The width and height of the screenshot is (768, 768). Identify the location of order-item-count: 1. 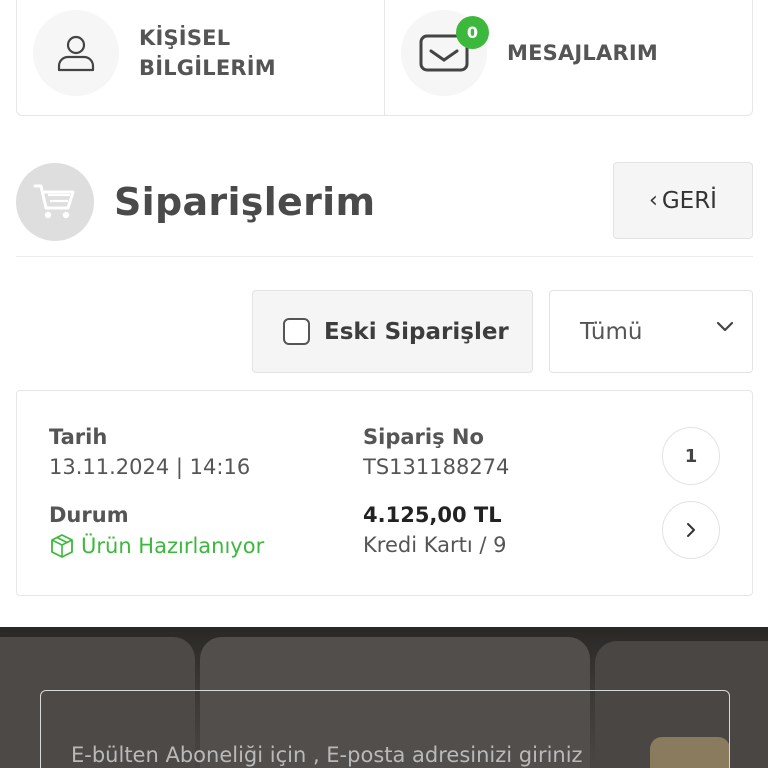
(691, 456).